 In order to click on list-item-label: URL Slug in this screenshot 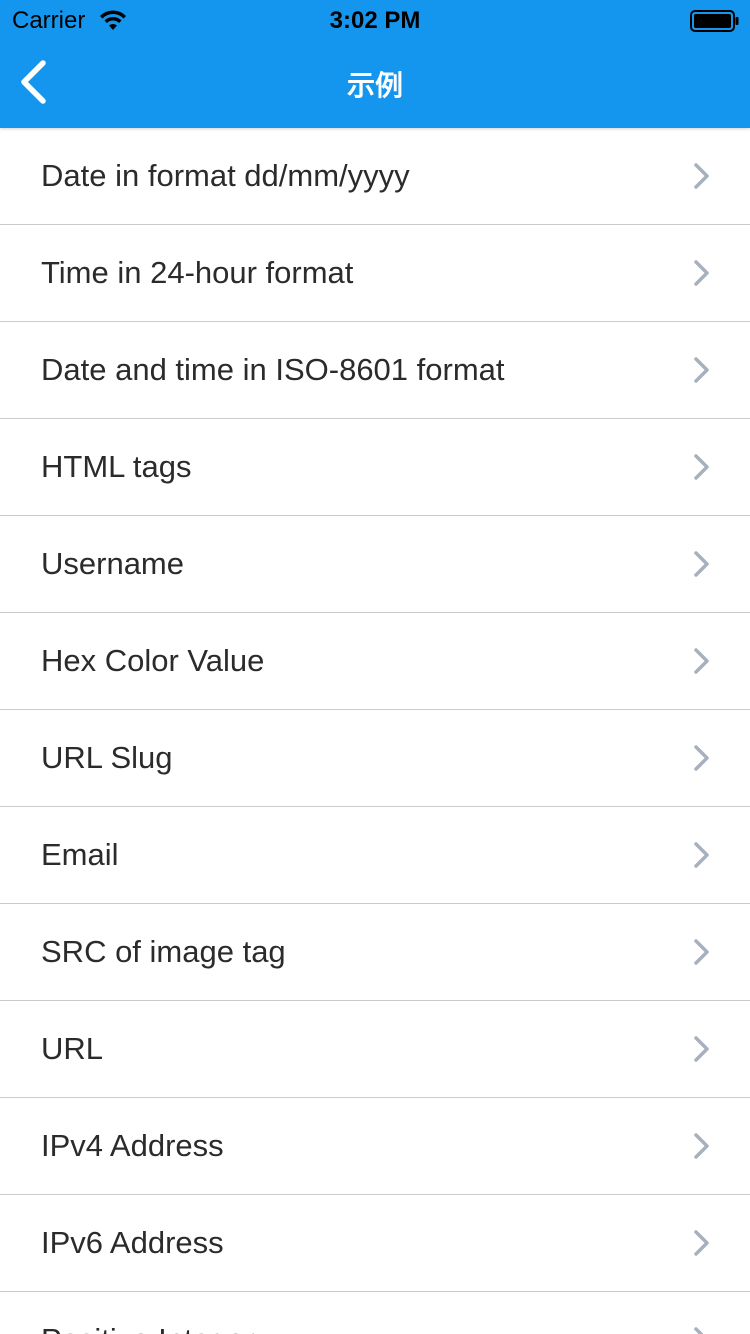, I will do `click(107, 757)`.